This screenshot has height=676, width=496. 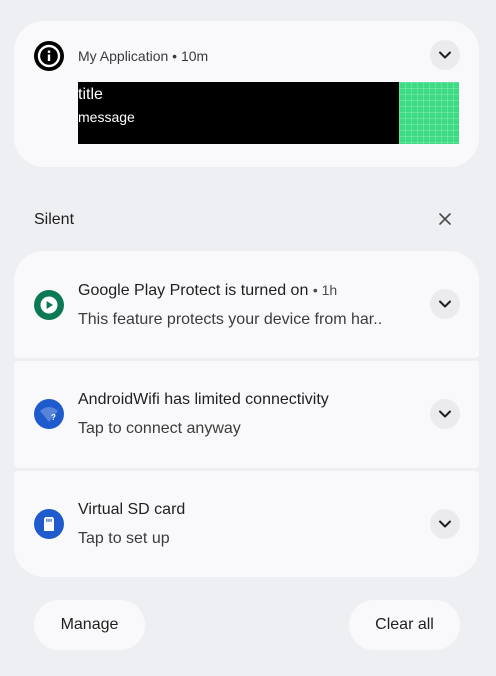 What do you see at coordinates (49, 524) in the screenshot?
I see `sd-card-icon` at bounding box center [49, 524].